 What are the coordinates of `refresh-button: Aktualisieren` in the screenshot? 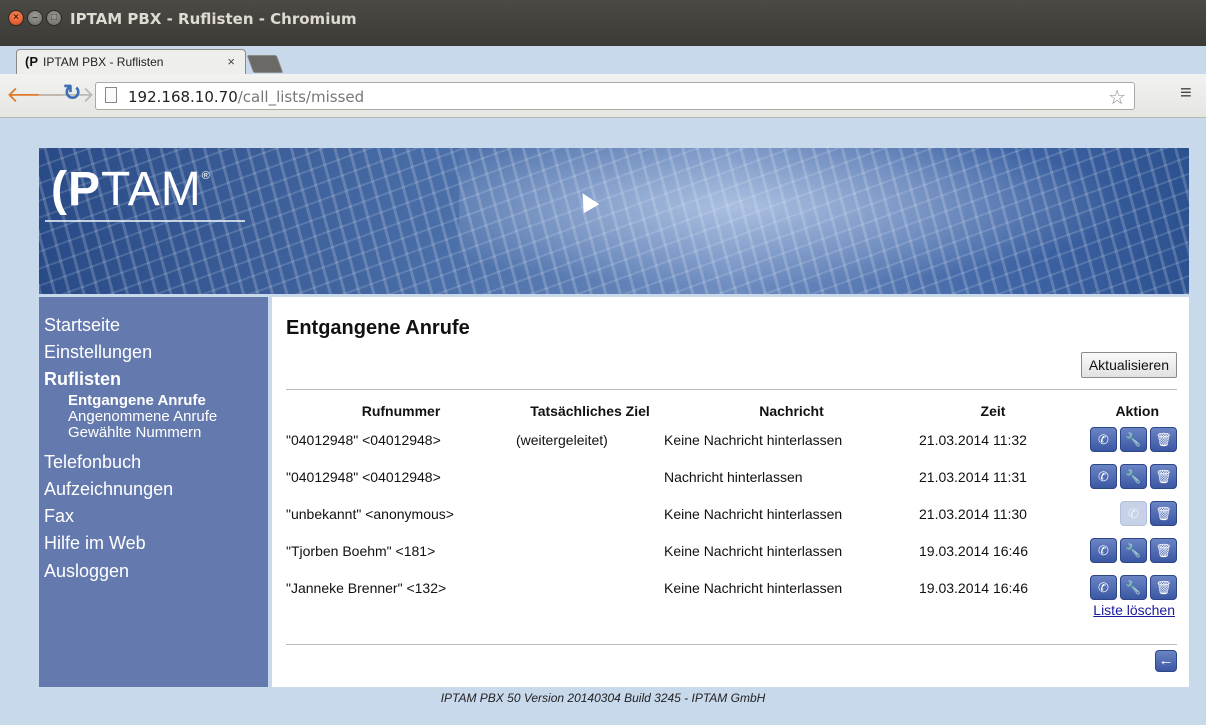 It's located at (1128, 365).